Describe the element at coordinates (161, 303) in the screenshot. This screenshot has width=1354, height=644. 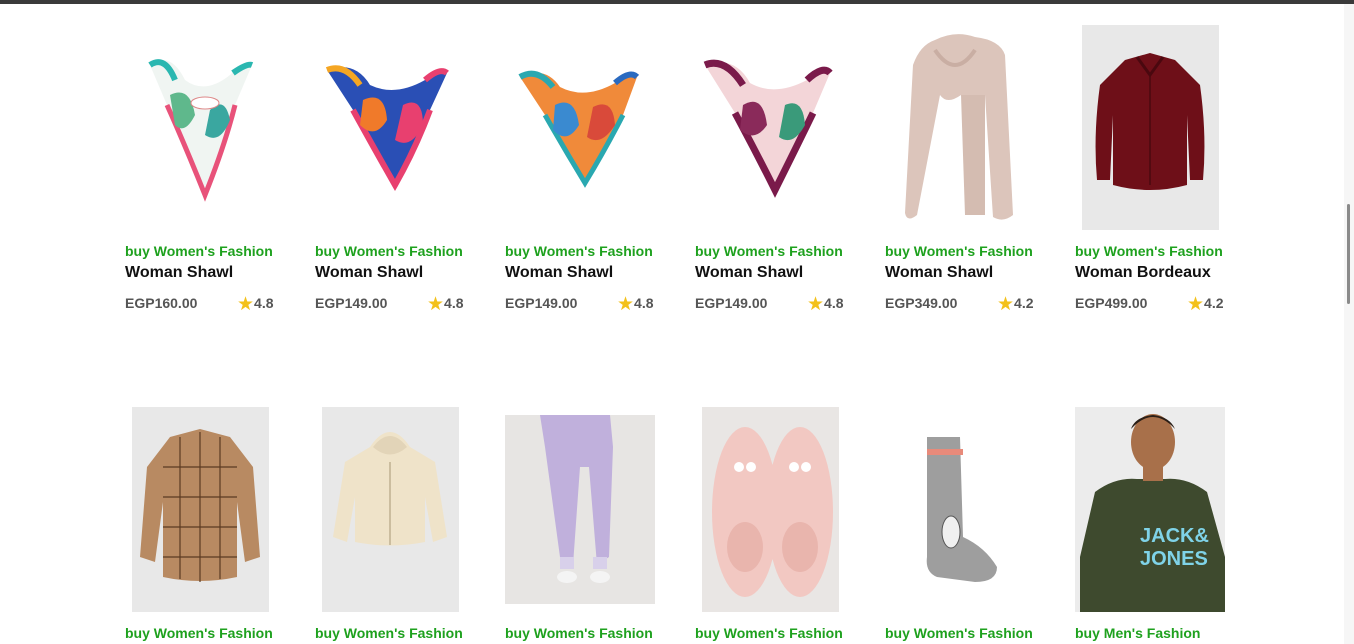
I see `product-price: EGP160.00` at that location.